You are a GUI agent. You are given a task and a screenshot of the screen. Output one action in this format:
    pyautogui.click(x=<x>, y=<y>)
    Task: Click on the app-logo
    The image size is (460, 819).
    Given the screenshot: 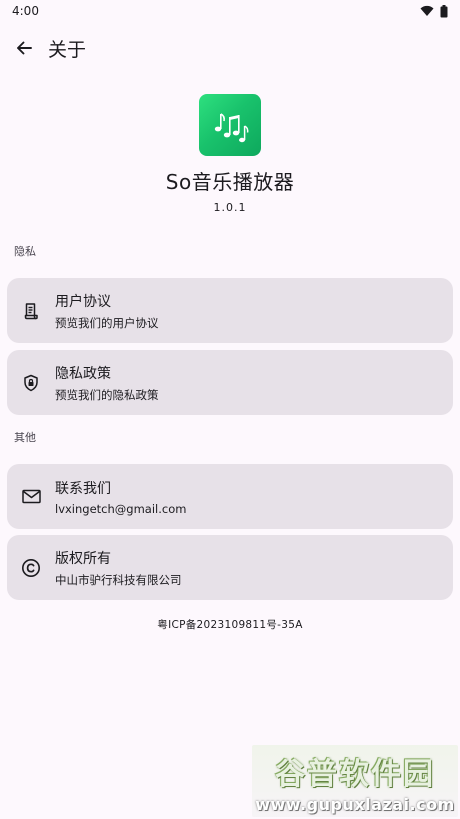 What is the action you would take?
    pyautogui.click(x=230, y=125)
    